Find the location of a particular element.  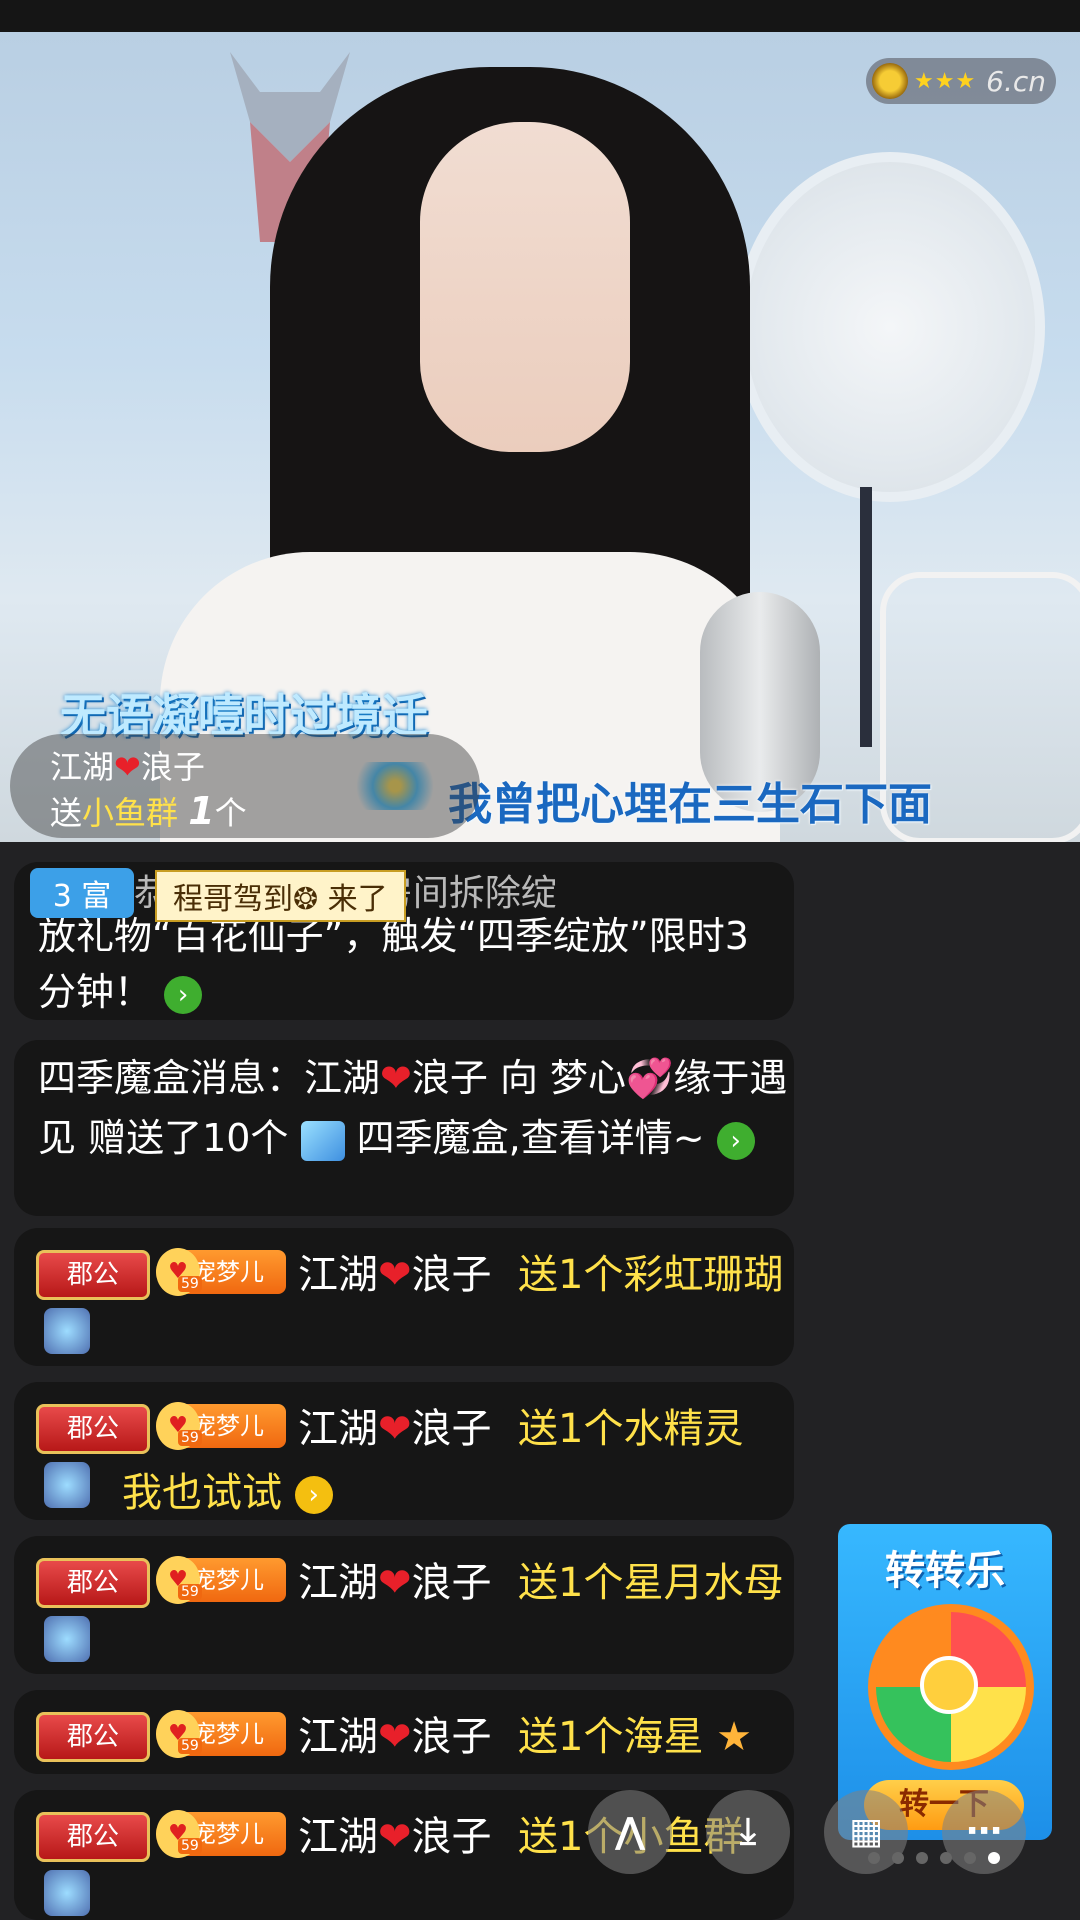

coral-gift-icon is located at coordinates (67, 1331).